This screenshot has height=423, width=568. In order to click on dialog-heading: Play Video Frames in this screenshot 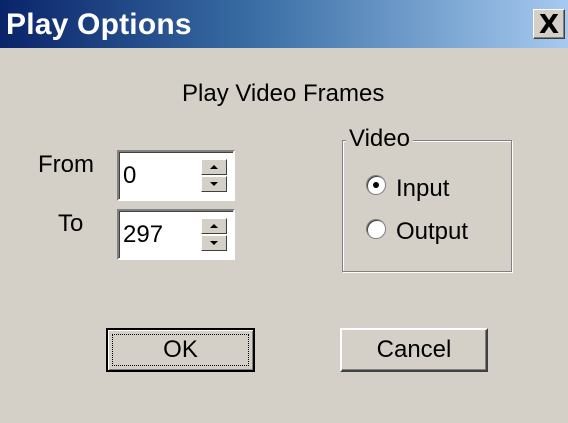, I will do `click(283, 93)`.